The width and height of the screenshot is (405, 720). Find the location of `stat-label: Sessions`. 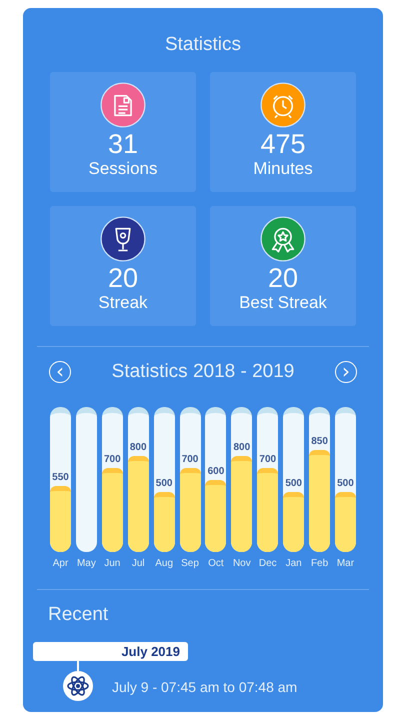

stat-label: Sessions is located at coordinates (123, 169).